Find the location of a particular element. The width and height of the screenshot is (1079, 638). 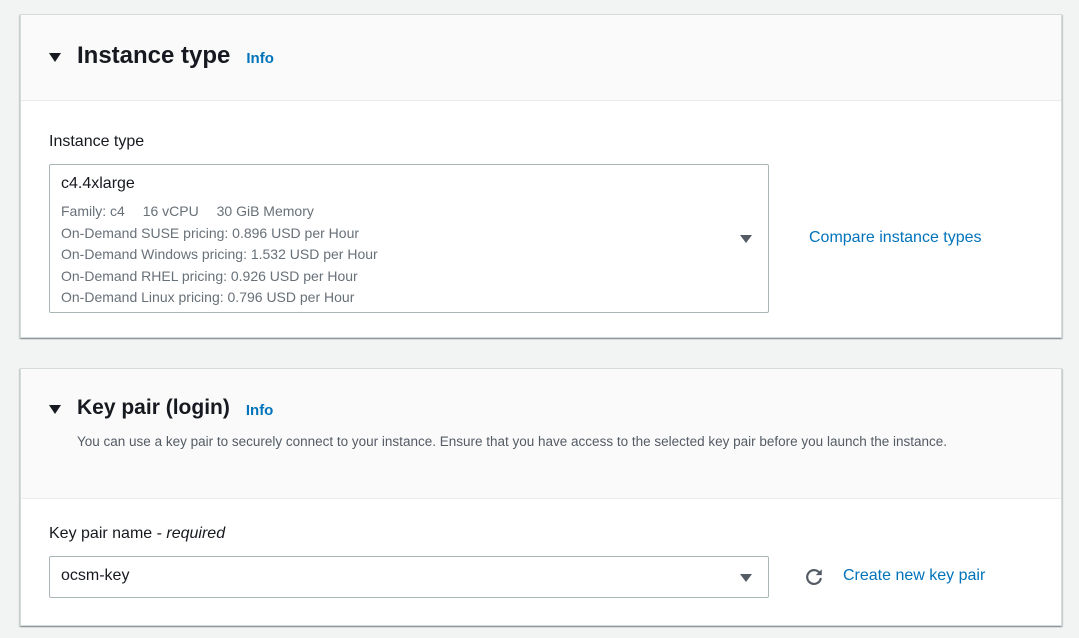

key-pair-title: Key pair (login) is located at coordinates (153, 407).